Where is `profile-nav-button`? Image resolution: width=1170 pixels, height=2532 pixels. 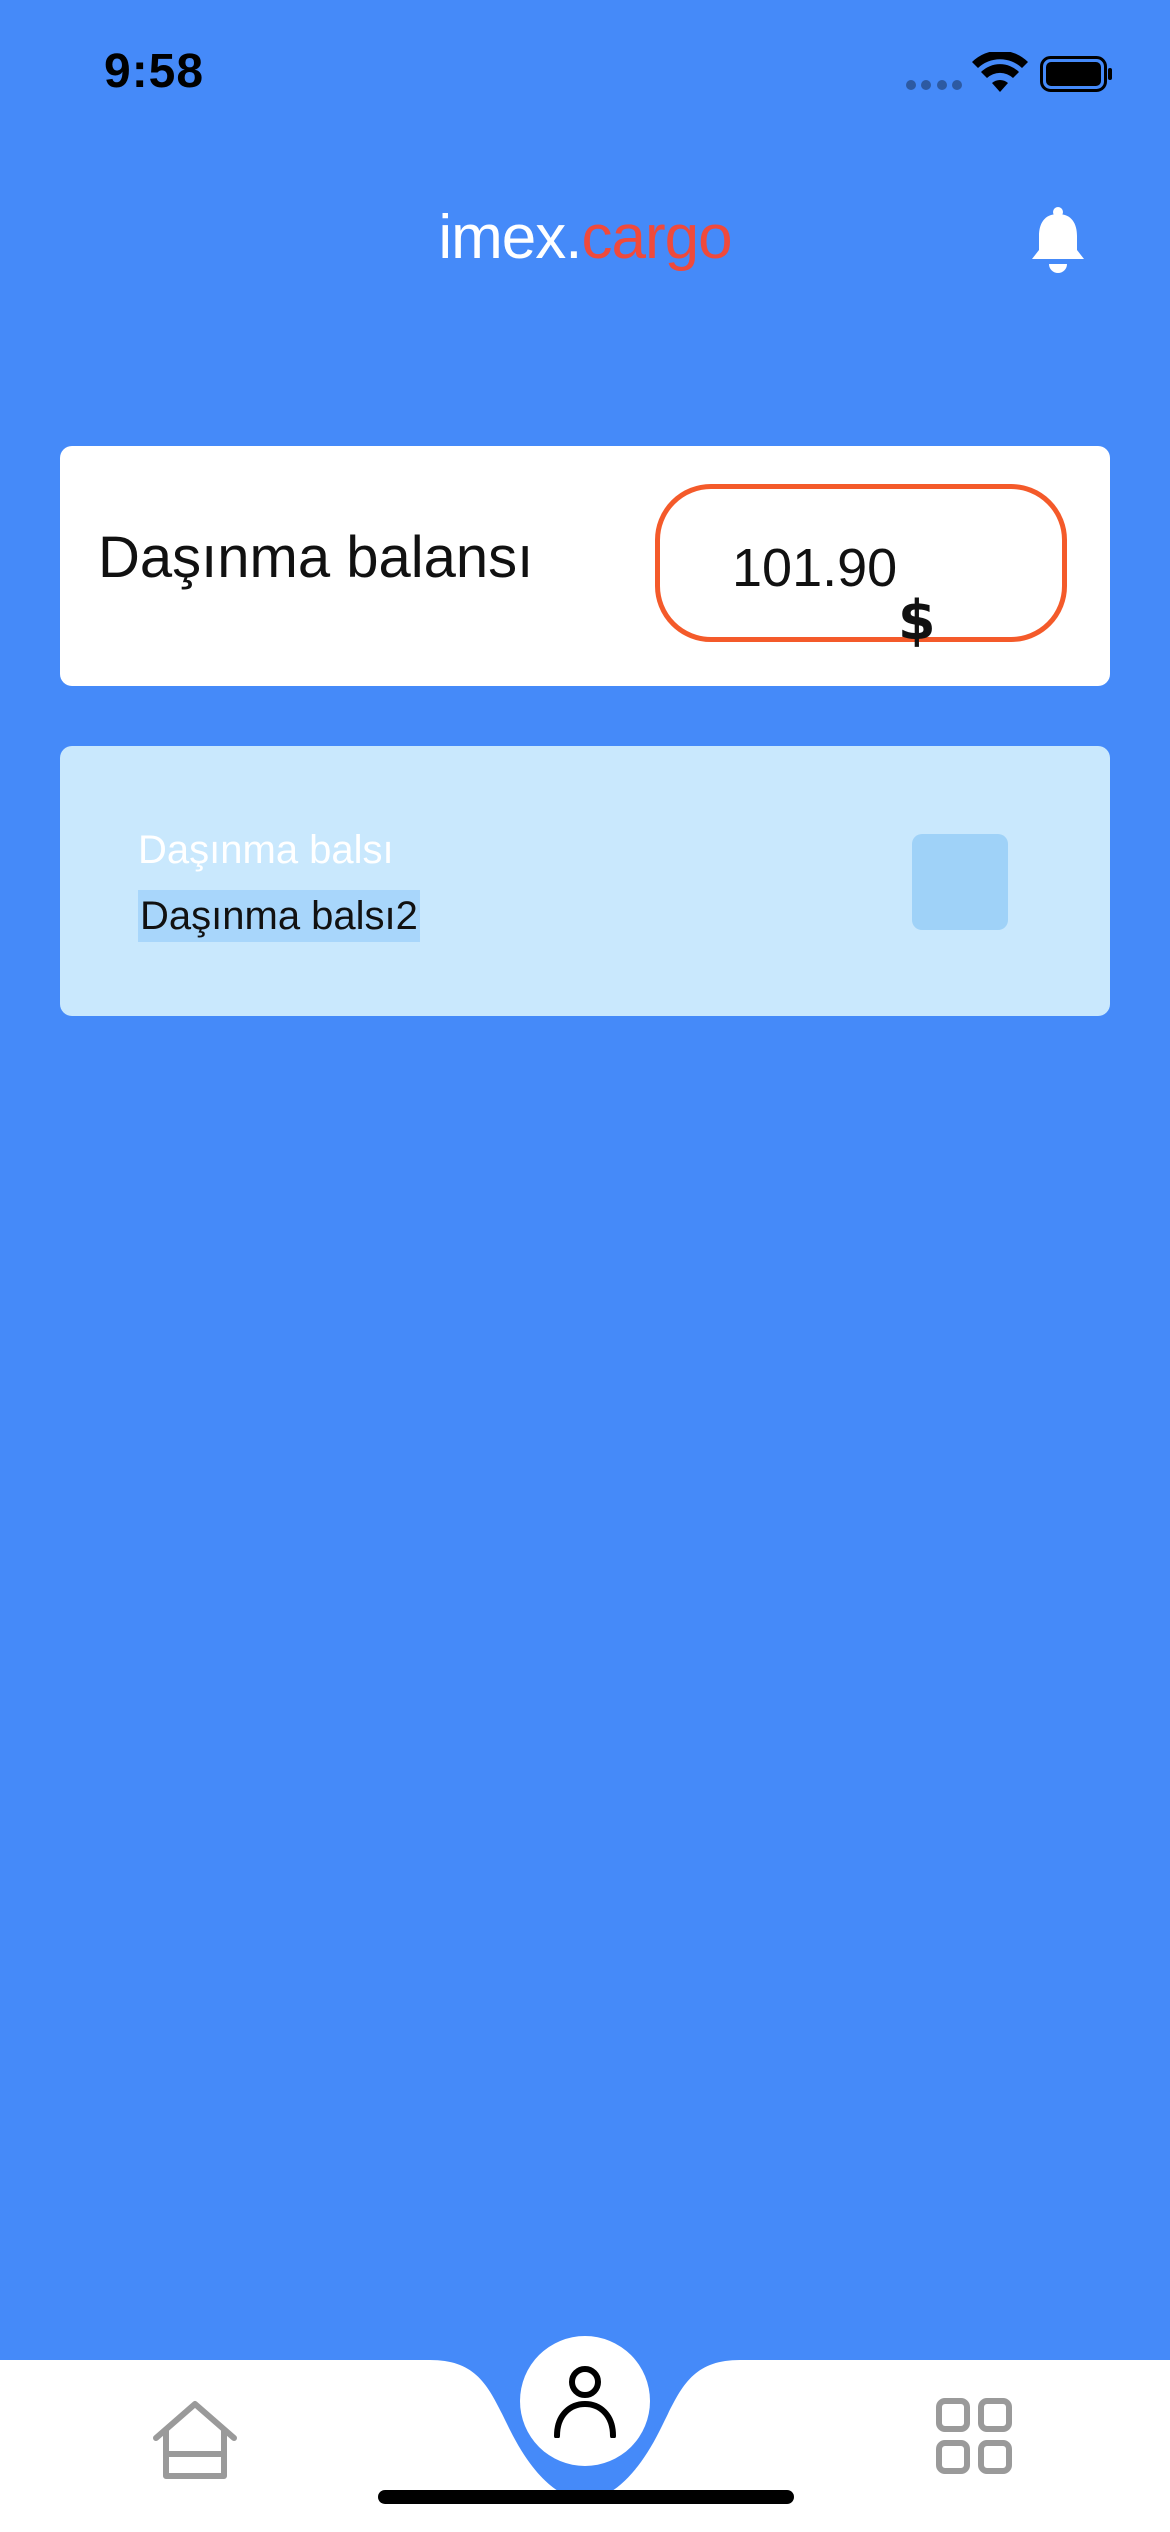
profile-nav-button is located at coordinates (585, 2401).